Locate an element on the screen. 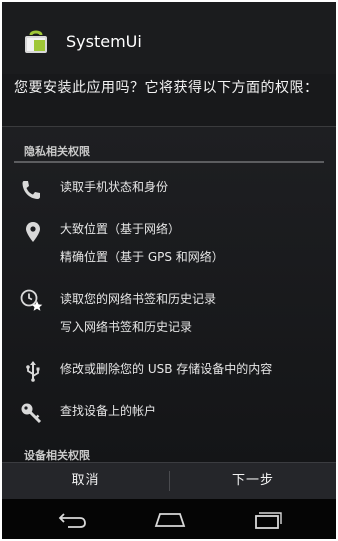  permission-label: 读取您的网络书签和历史记录 is located at coordinates (138, 299).